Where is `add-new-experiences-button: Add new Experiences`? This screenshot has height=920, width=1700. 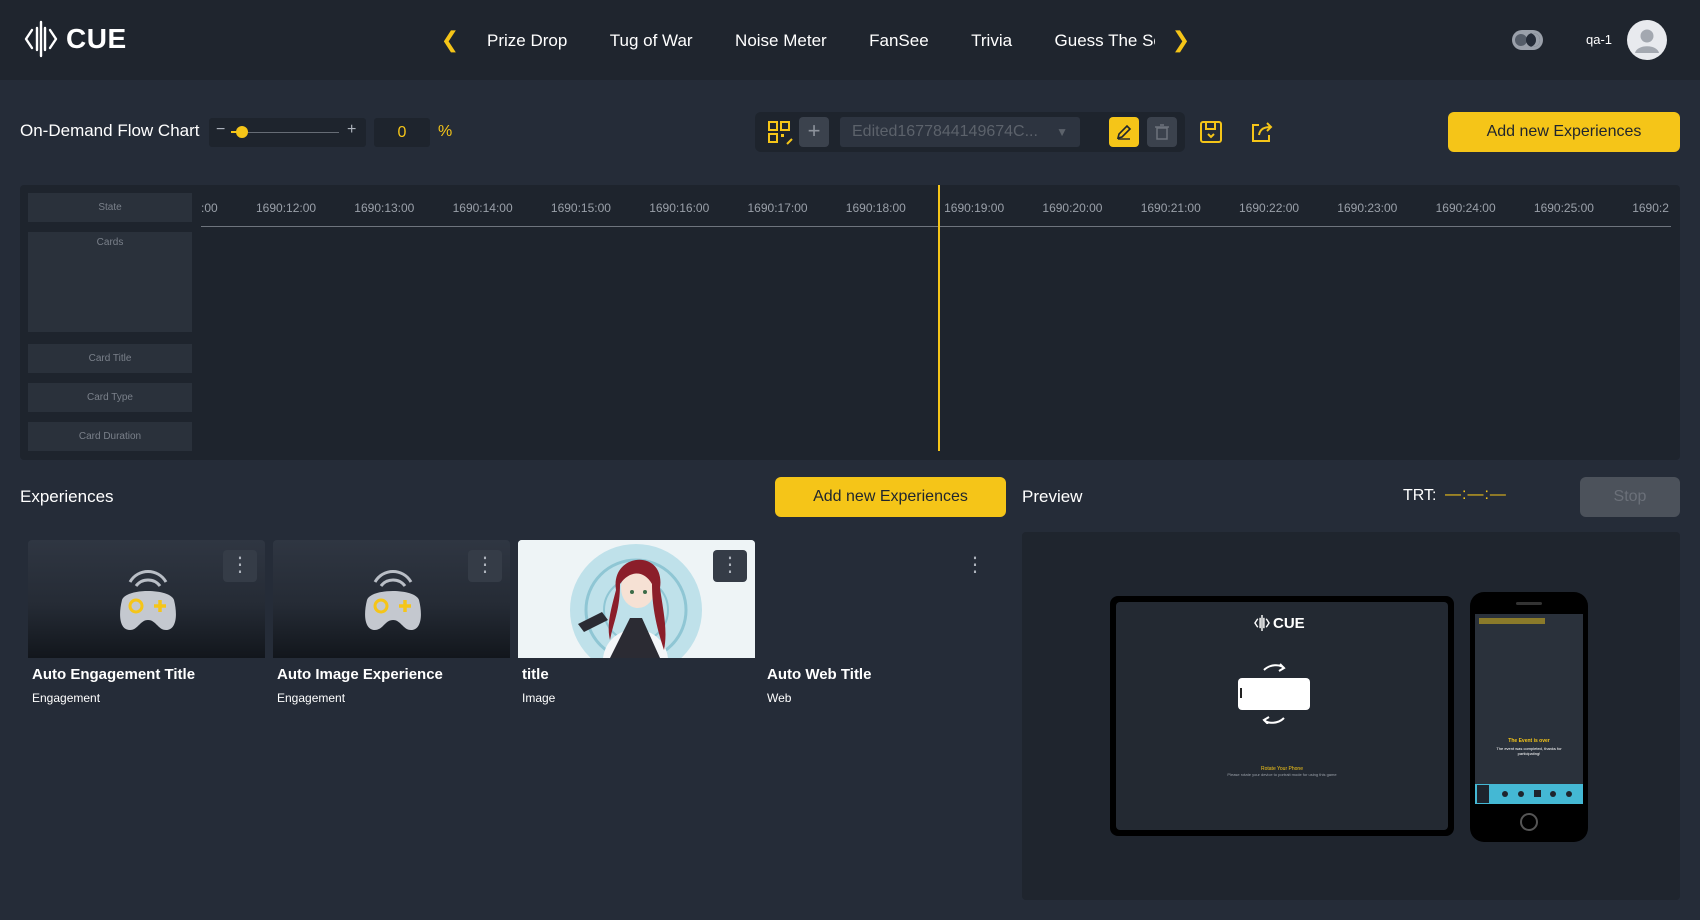
add-new-experiences-button: Add new Experiences is located at coordinates (1564, 132).